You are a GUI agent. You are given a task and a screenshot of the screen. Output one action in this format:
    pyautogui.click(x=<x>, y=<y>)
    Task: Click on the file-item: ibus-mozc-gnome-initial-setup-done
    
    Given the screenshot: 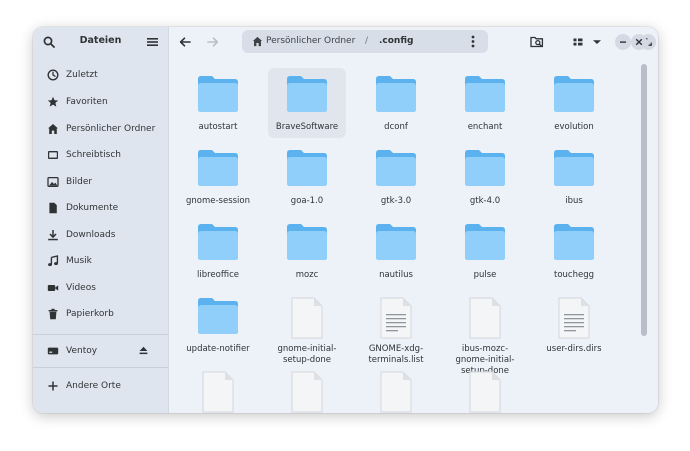 What is the action you would take?
    pyautogui.click(x=485, y=333)
    